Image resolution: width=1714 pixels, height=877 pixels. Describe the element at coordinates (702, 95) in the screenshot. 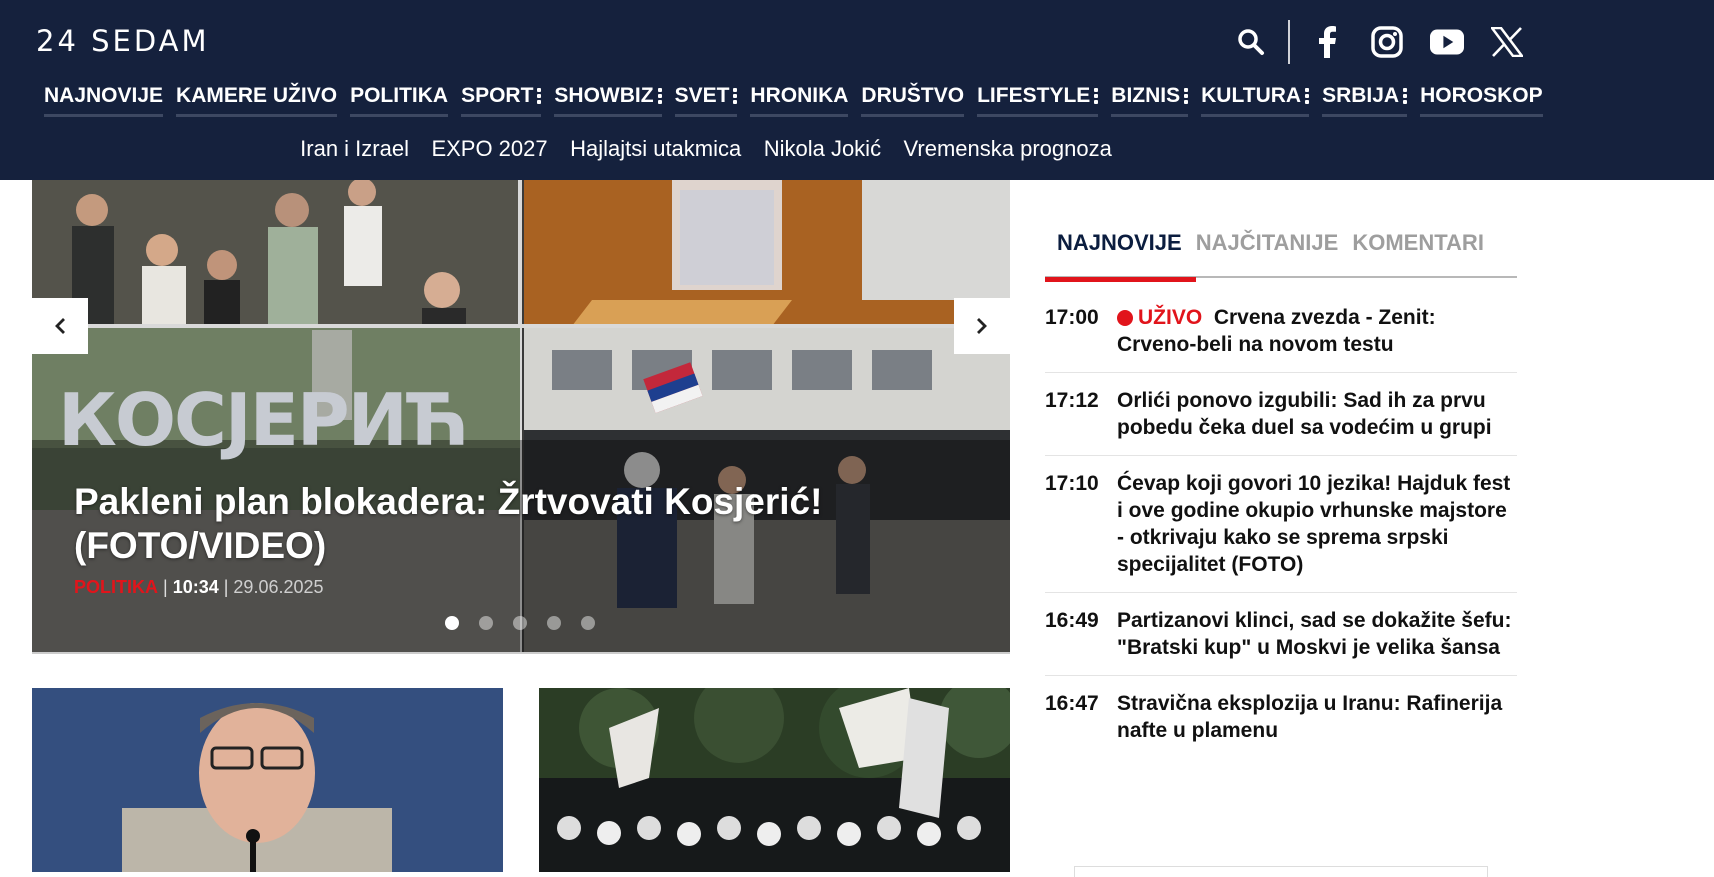

I see `nav-item-label: SVET` at that location.